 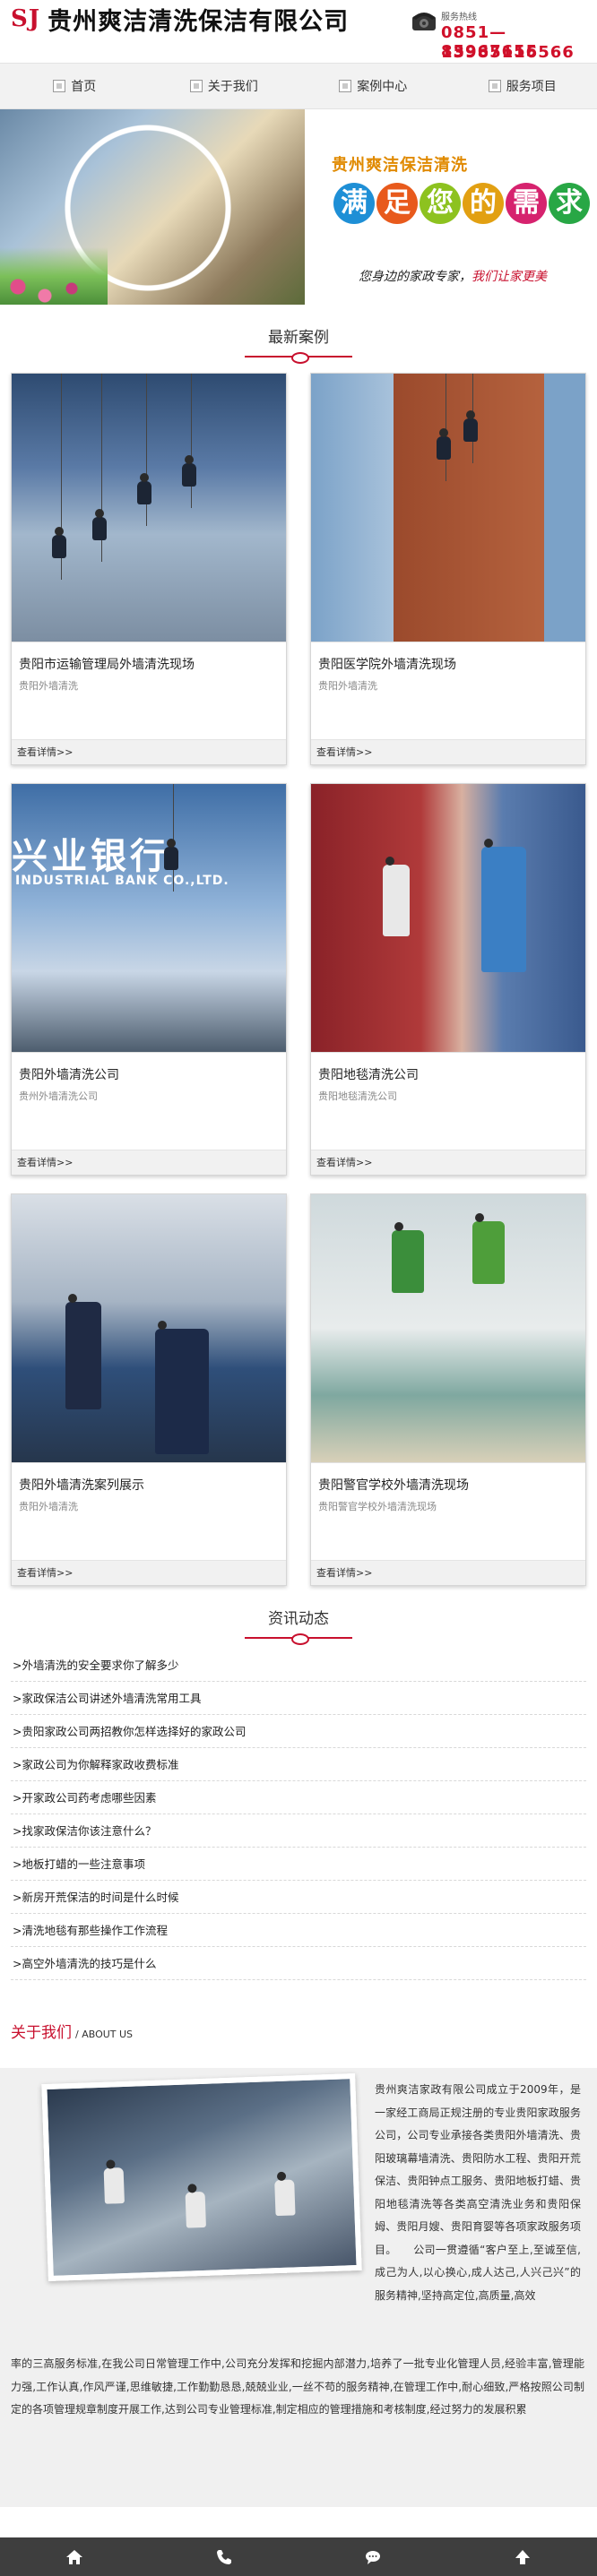 What do you see at coordinates (382, 87) in the screenshot?
I see `nav-item-label: 案例中心` at bounding box center [382, 87].